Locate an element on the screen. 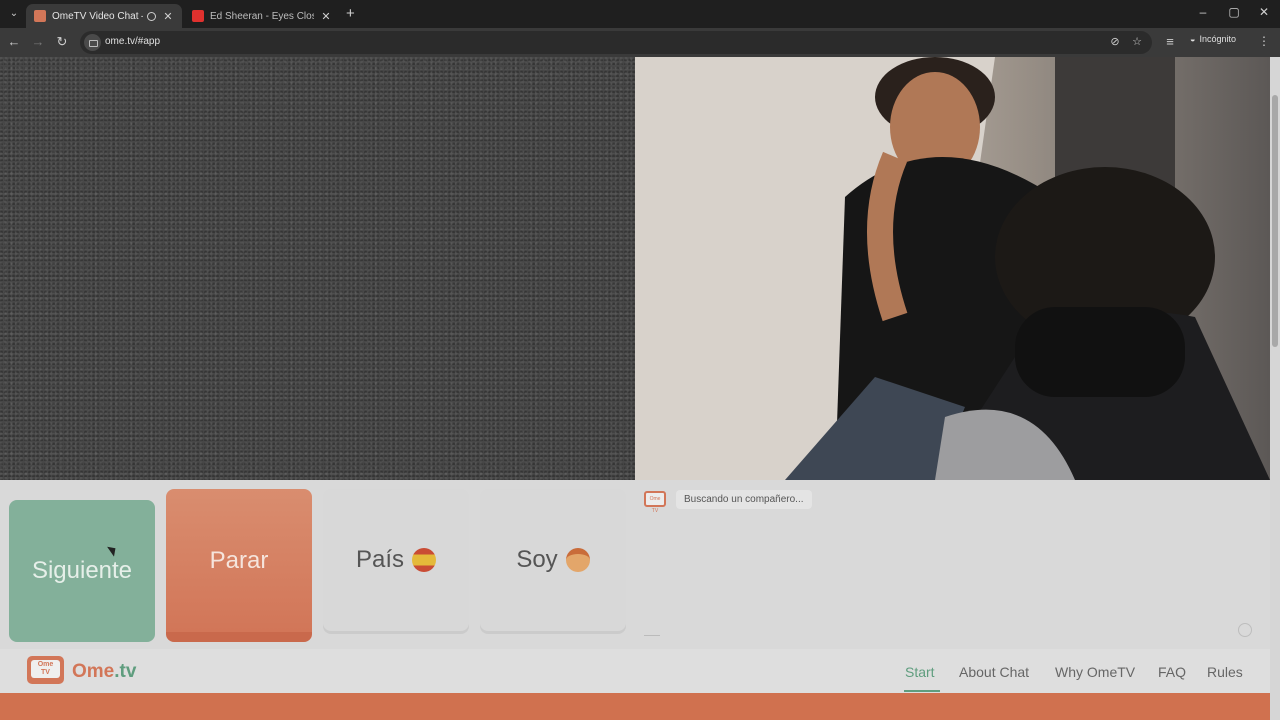 The image size is (1280, 720). flag-icon is located at coordinates (424, 560).